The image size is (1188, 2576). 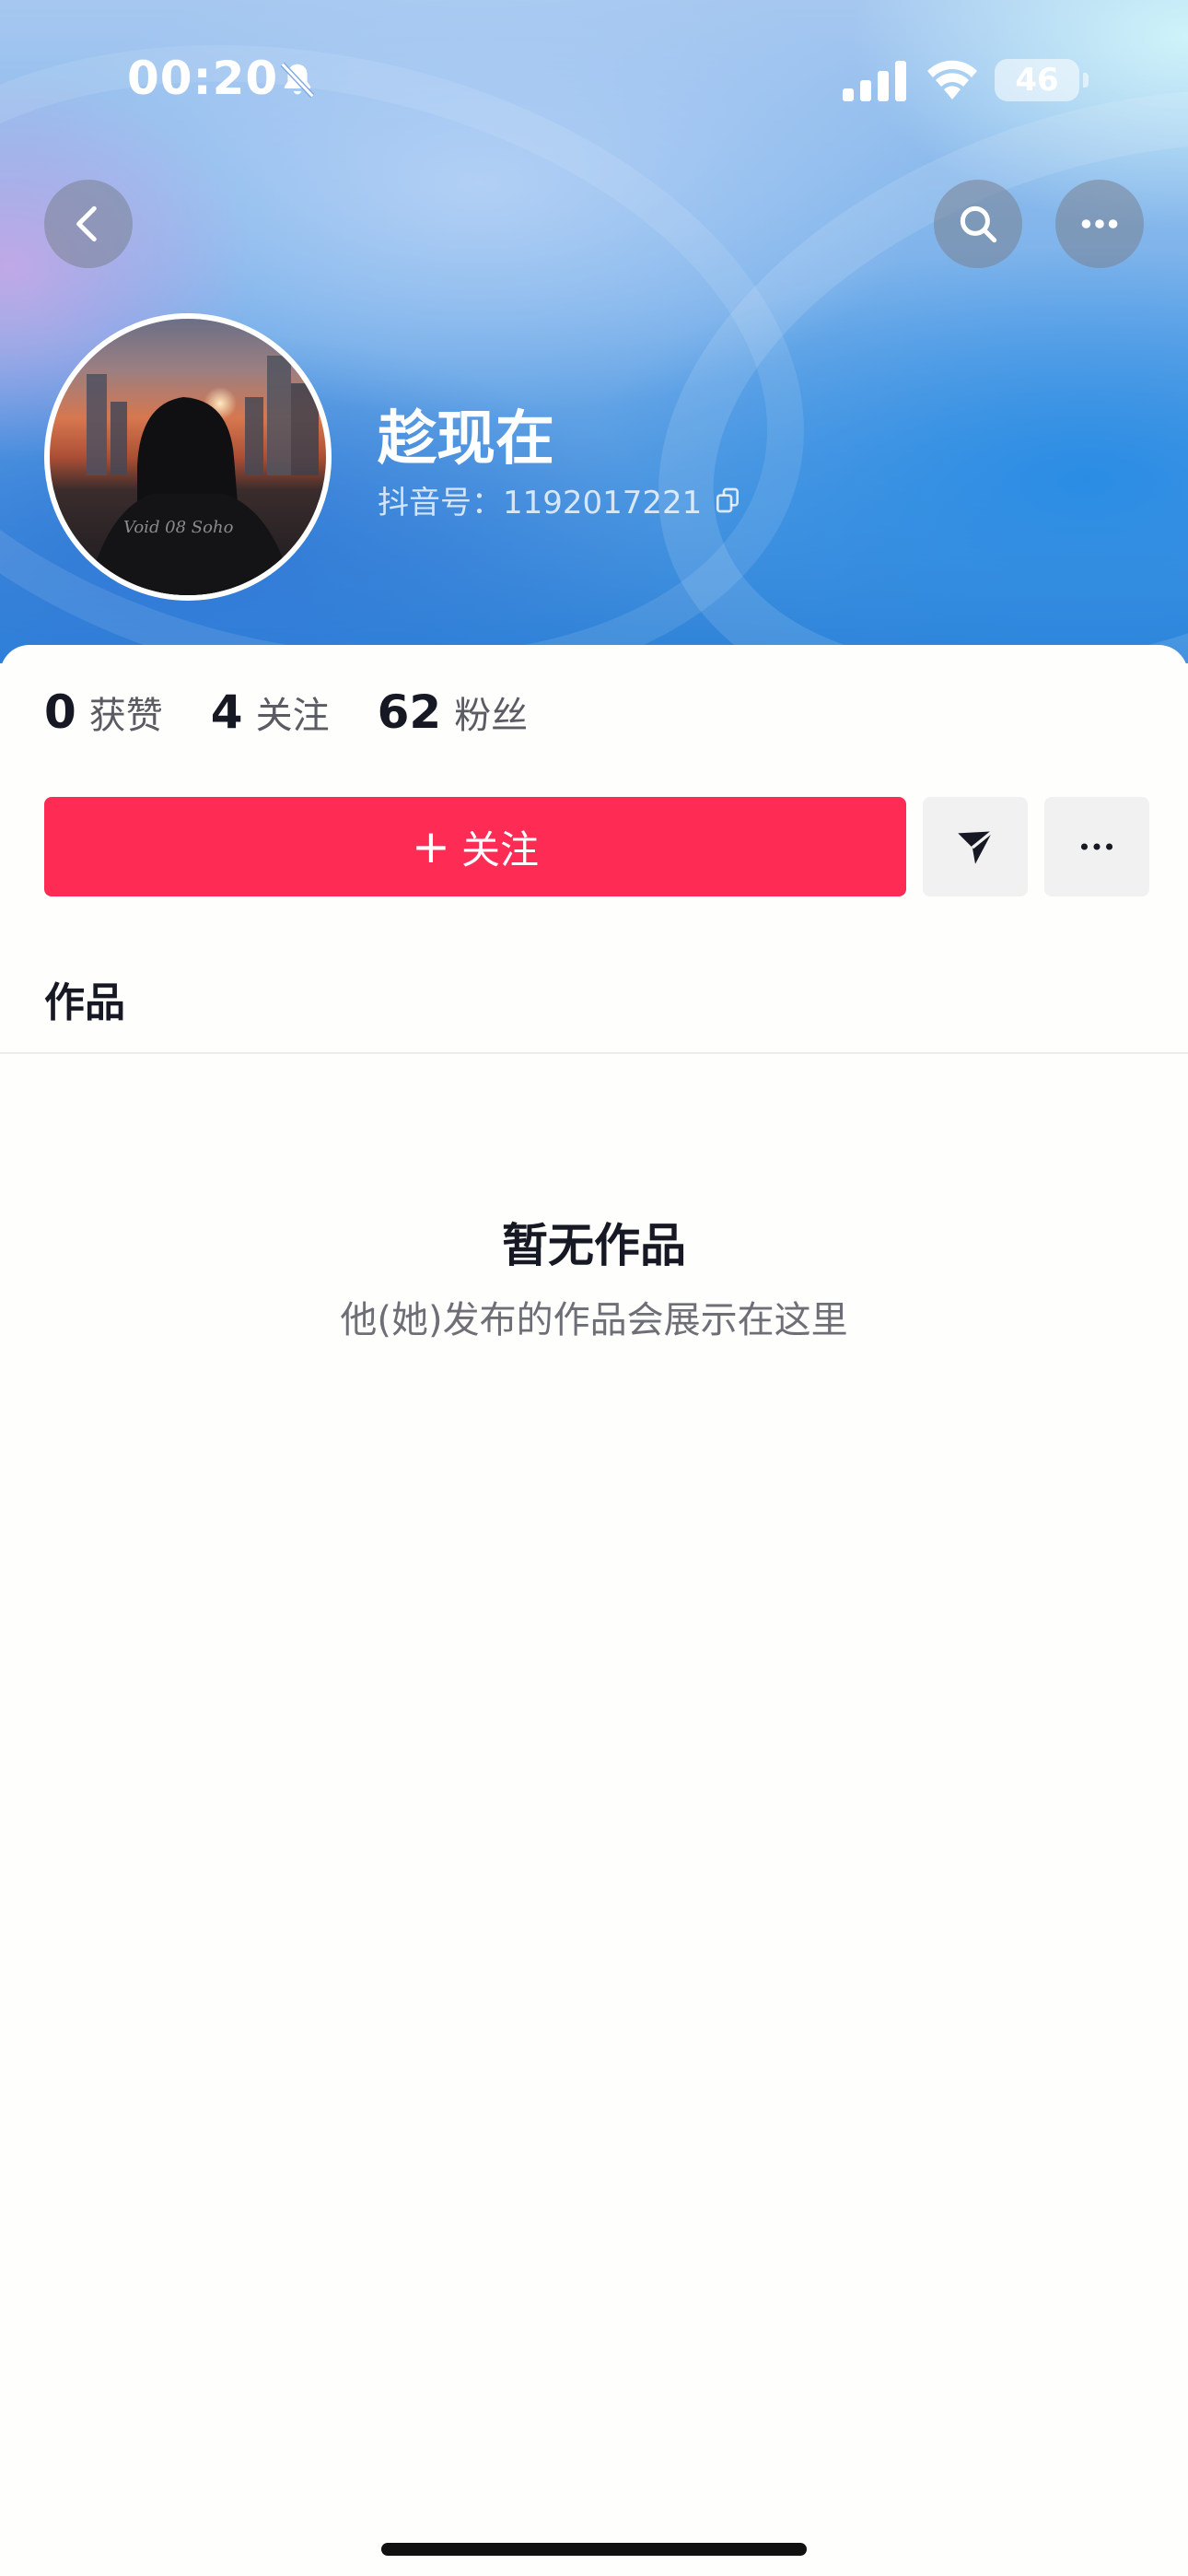 What do you see at coordinates (540, 503) in the screenshot?
I see `douyin-id-text: 抖音号：1192017221` at bounding box center [540, 503].